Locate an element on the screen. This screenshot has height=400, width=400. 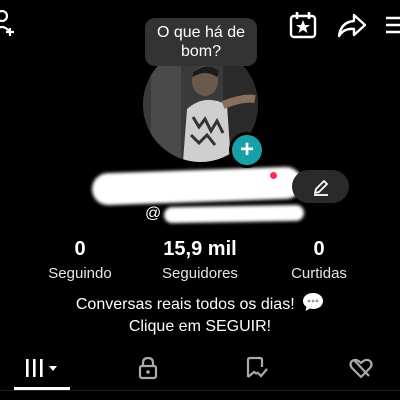
chevron-down-icon is located at coordinates (52, 368).